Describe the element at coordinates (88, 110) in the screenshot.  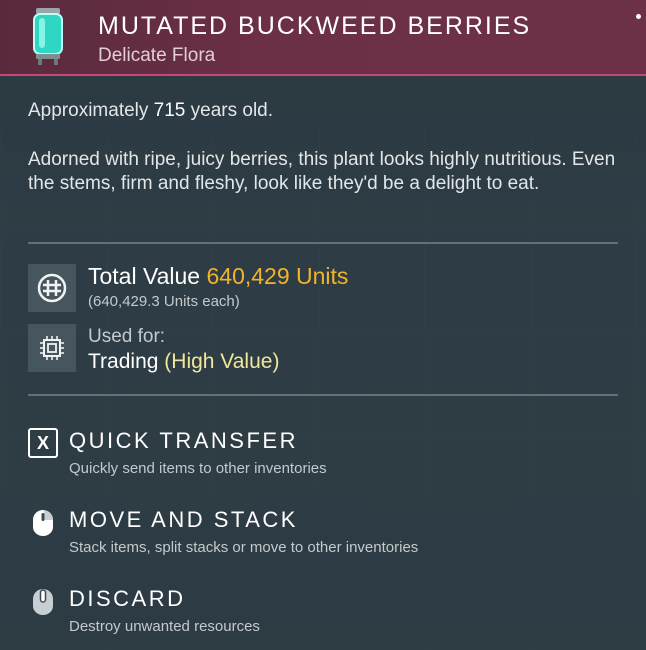
I see `age-prefix: Approximately` at that location.